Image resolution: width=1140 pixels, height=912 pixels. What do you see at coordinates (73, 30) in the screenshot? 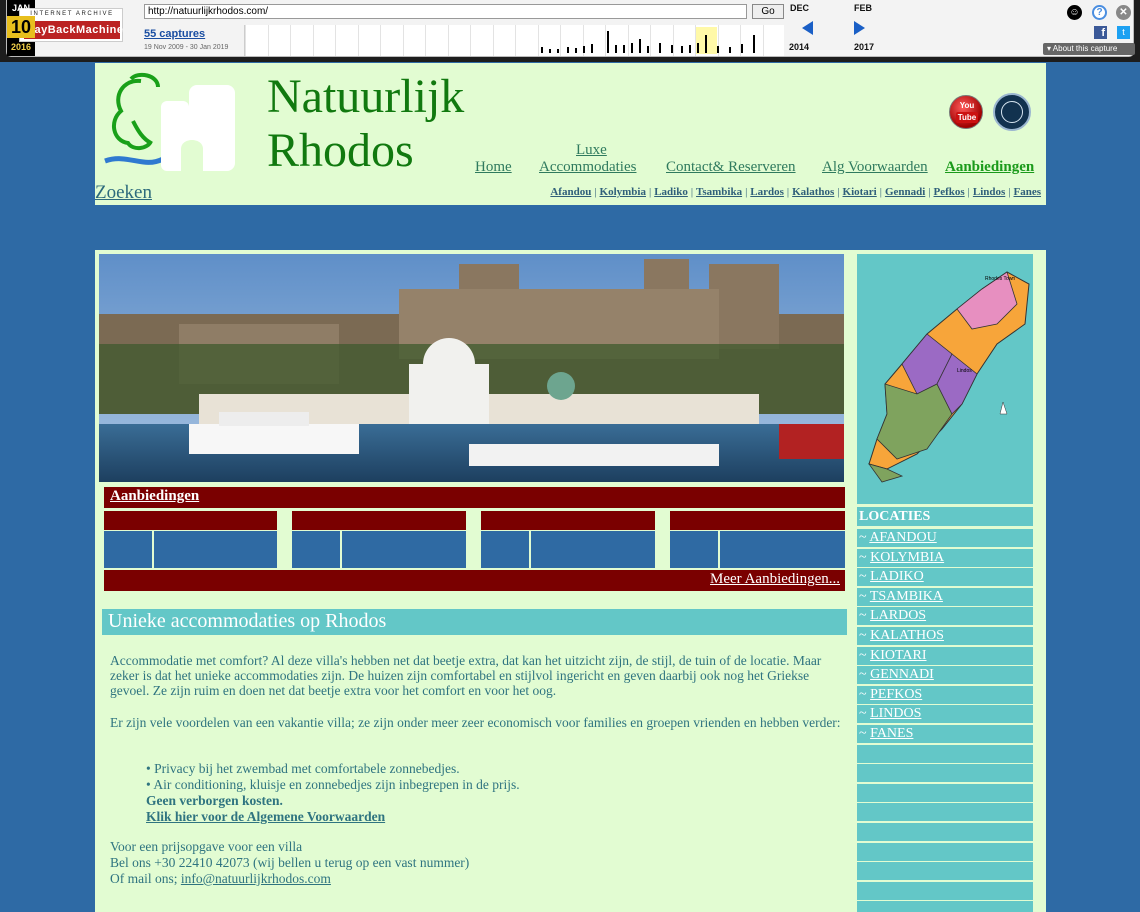
I see `wayback-logo-bottom: WayBackMachine` at bounding box center [73, 30].